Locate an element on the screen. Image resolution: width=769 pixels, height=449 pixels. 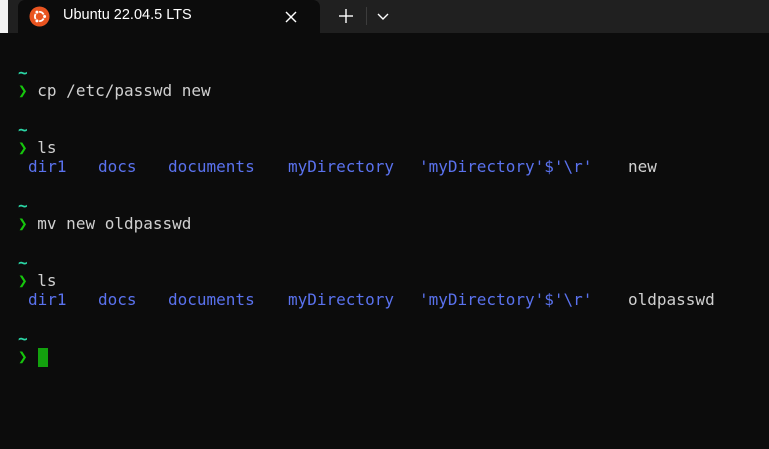
tab-bar: Ubuntu 22.04.5 LTS is located at coordinates (384, 16).